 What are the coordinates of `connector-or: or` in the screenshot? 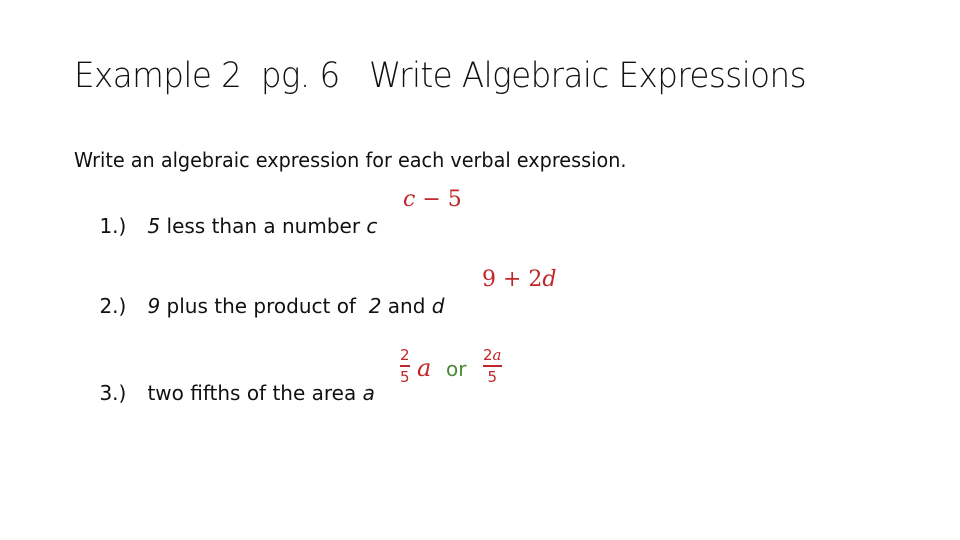 It's located at (456, 369).